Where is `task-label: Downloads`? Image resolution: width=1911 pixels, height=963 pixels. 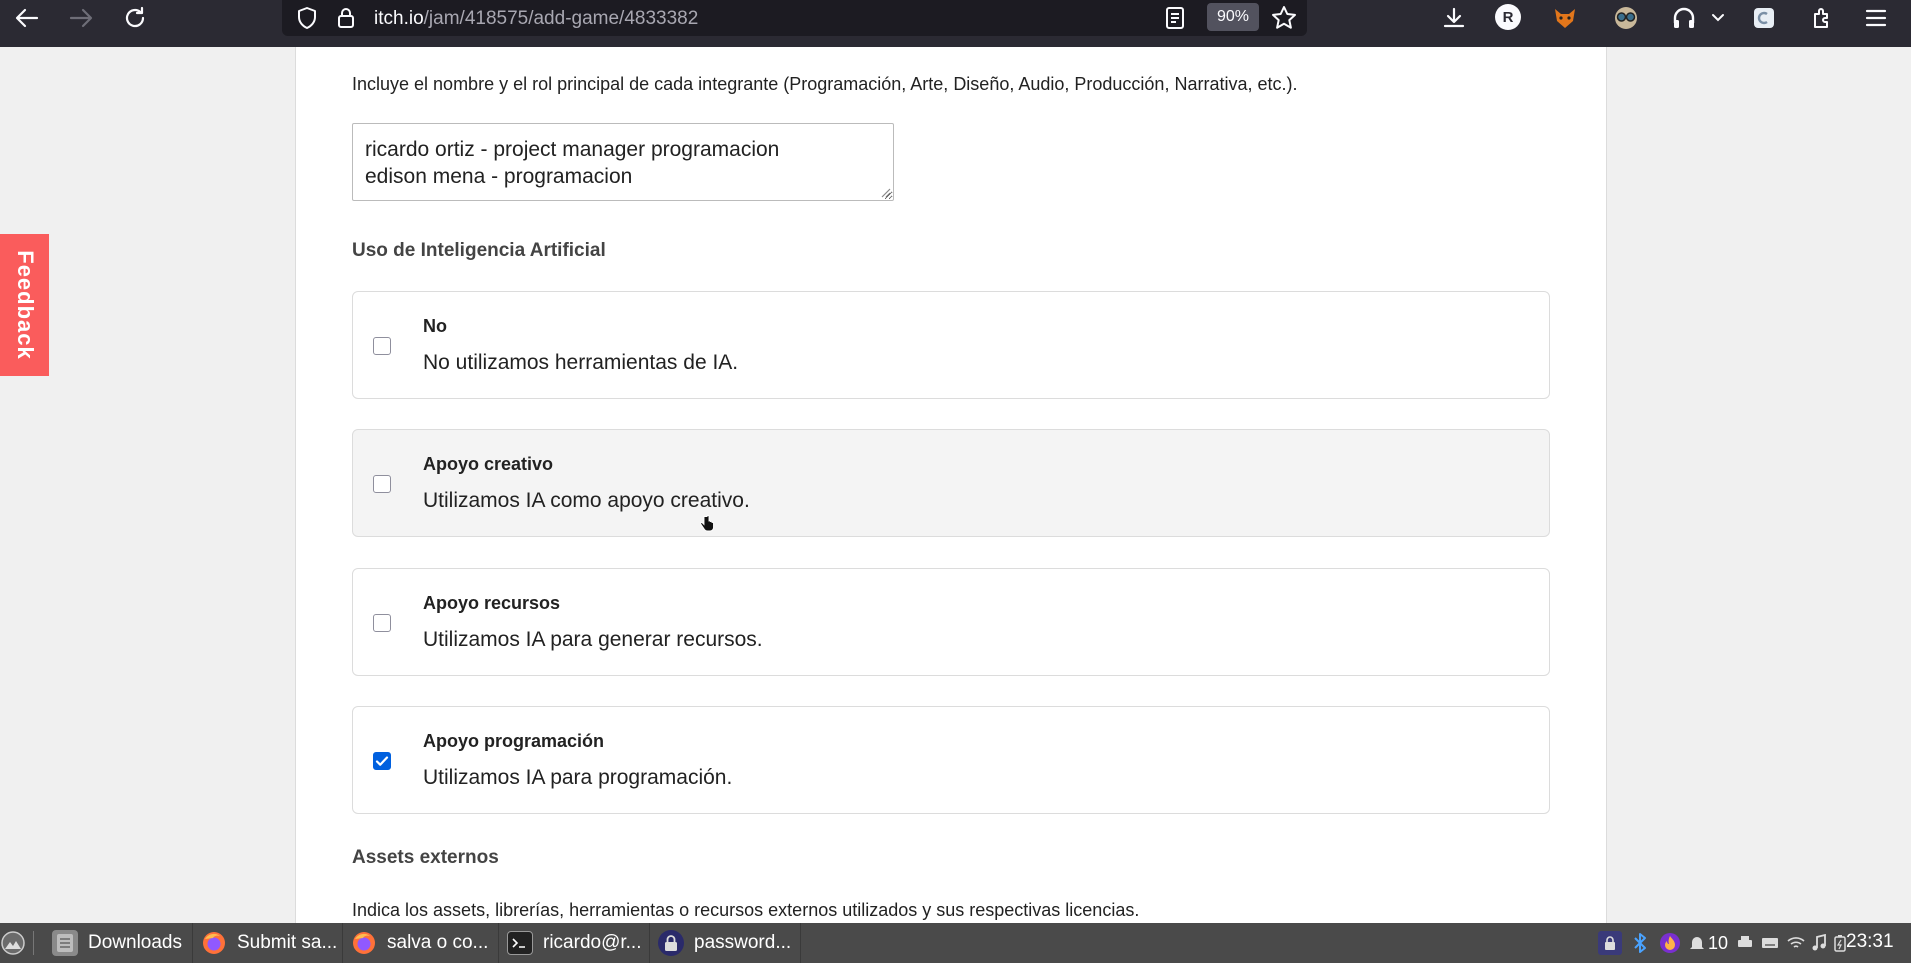
task-label: Downloads is located at coordinates (135, 942).